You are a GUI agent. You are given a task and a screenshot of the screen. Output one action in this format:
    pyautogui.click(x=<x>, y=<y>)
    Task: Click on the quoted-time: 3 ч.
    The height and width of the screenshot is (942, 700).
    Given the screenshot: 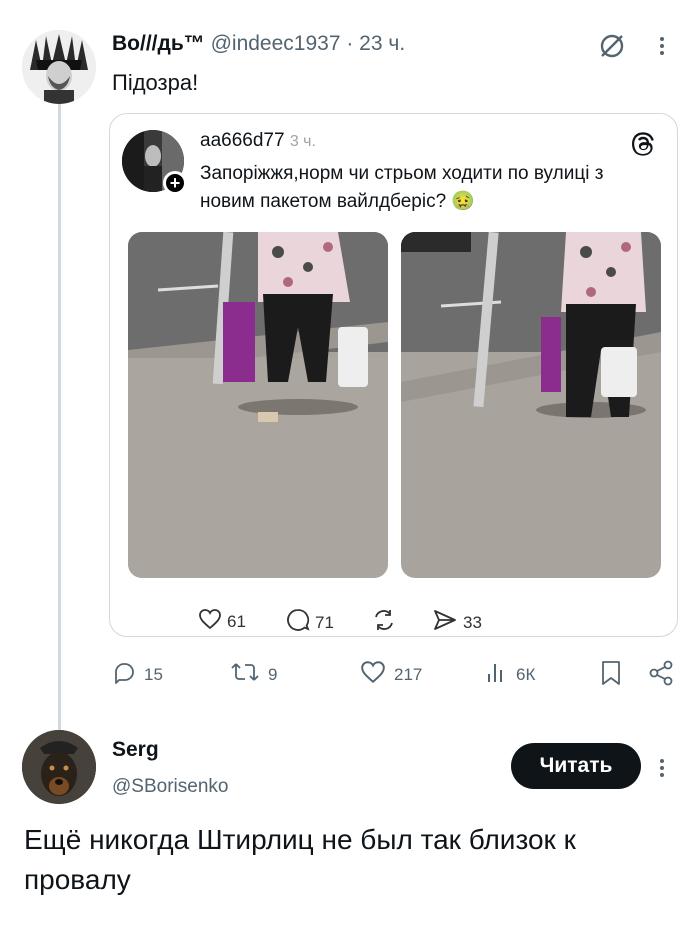 What is the action you would take?
    pyautogui.click(x=302, y=141)
    